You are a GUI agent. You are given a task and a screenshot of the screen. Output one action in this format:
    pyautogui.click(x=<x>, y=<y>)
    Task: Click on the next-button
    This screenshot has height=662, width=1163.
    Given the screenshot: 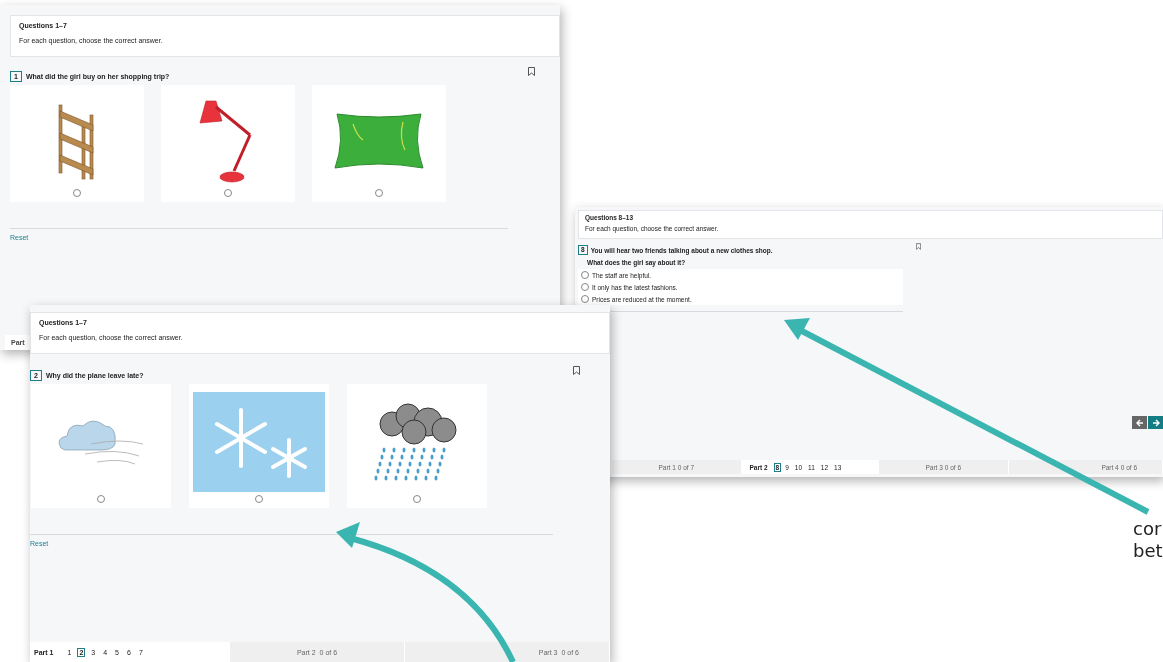 What is the action you would take?
    pyautogui.click(x=1155, y=422)
    